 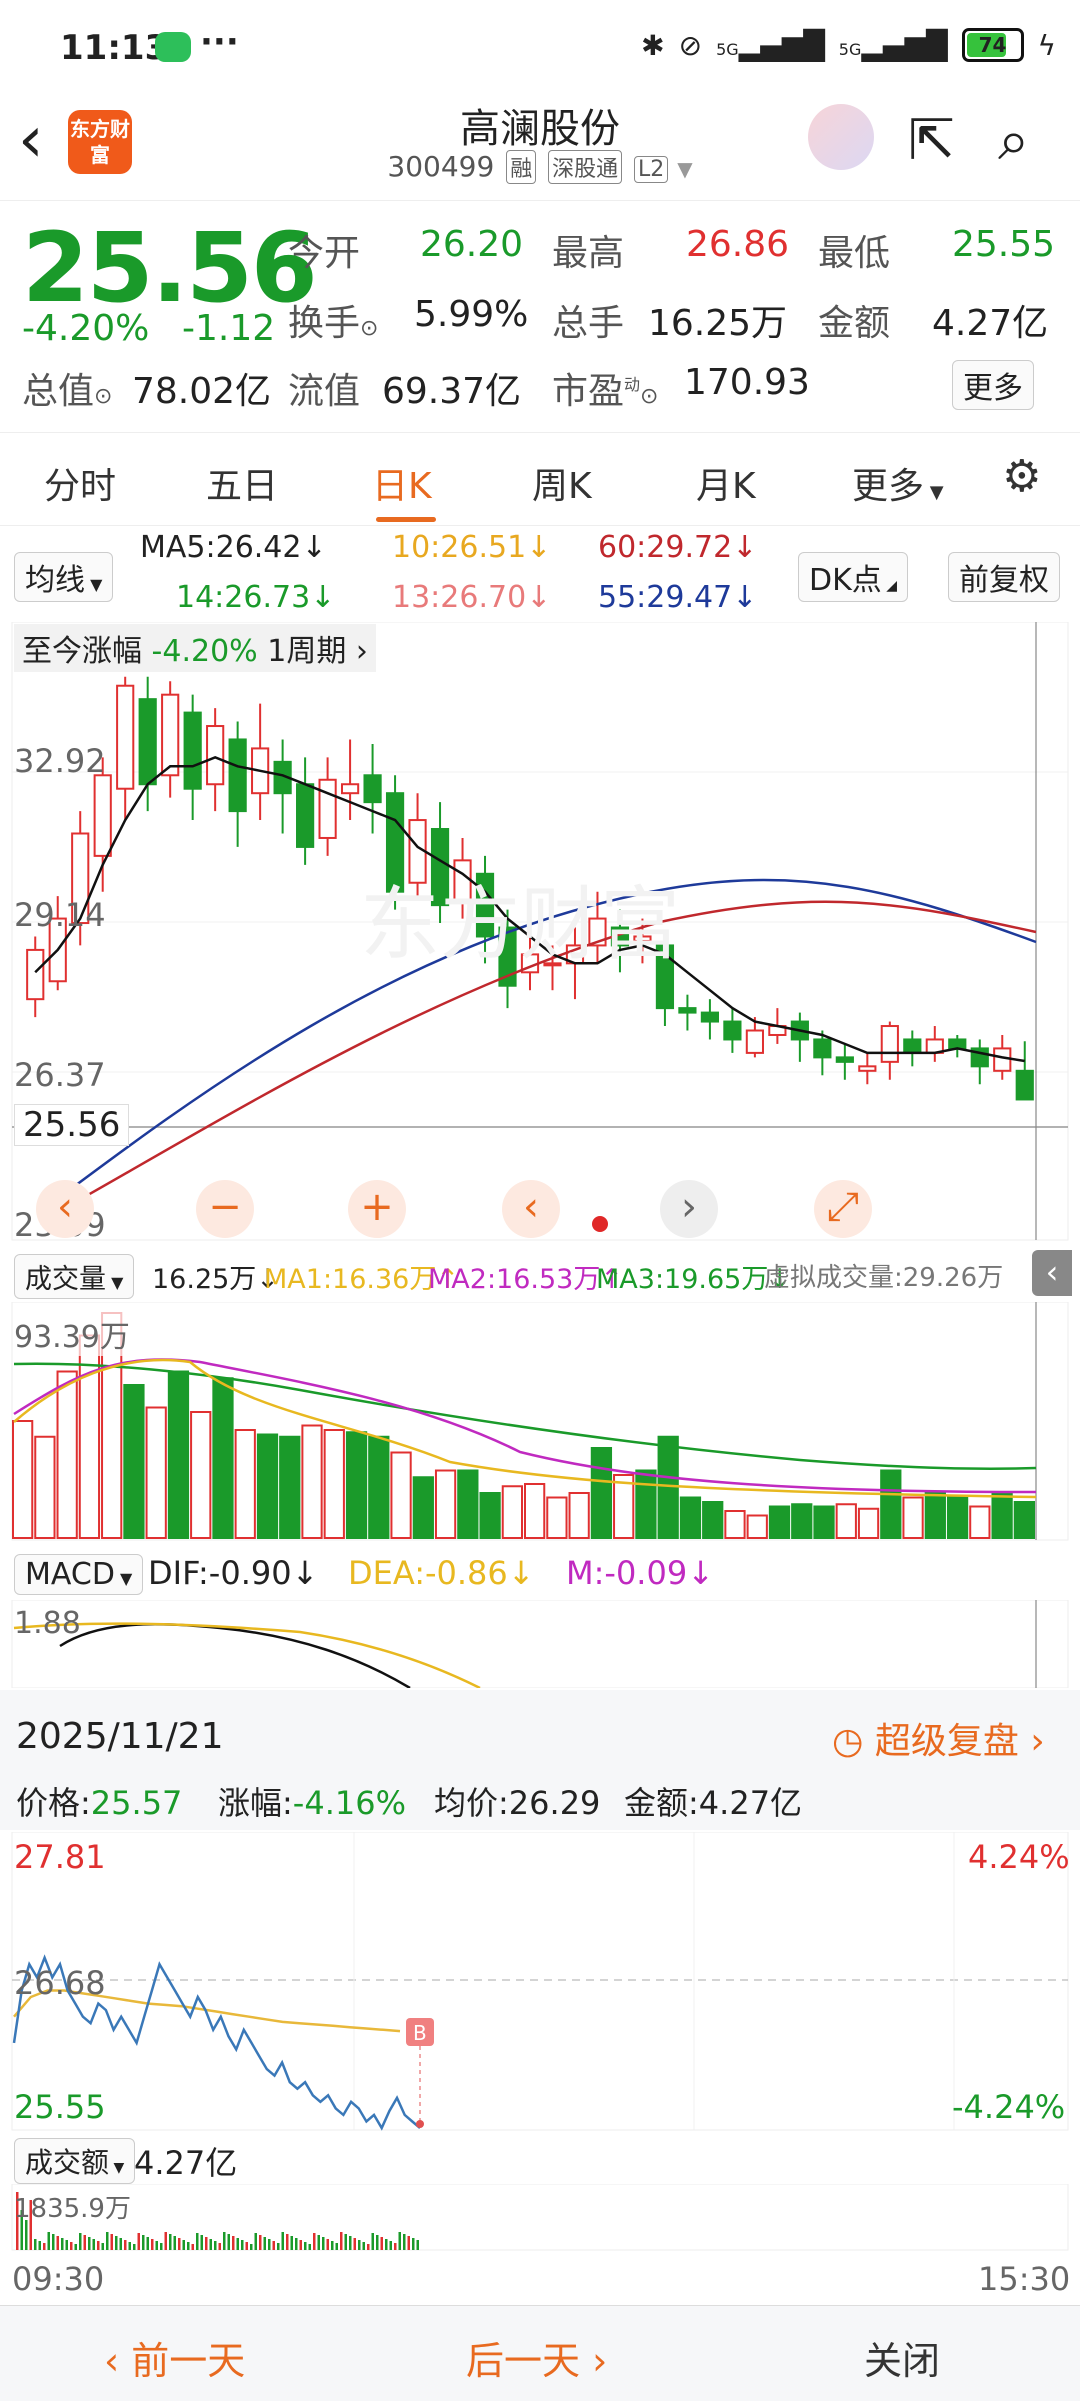 What do you see at coordinates (536, 2357) in the screenshot?
I see `next-day-button: 后一天 ›` at bounding box center [536, 2357].